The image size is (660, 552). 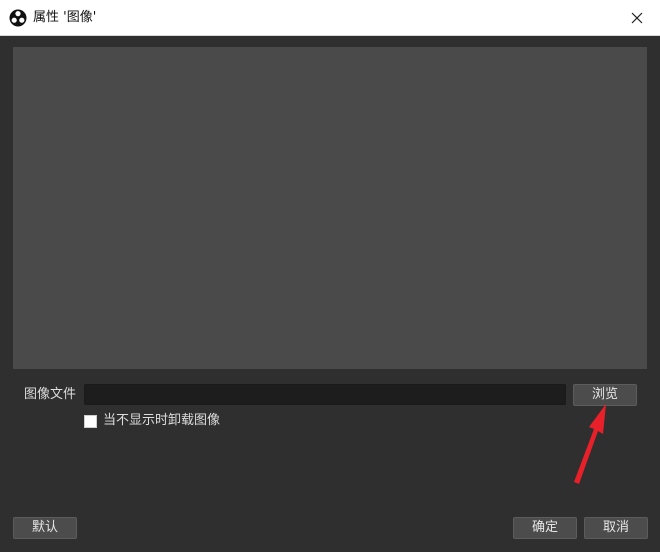 What do you see at coordinates (616, 528) in the screenshot?
I see `cancel-button: 取消` at bounding box center [616, 528].